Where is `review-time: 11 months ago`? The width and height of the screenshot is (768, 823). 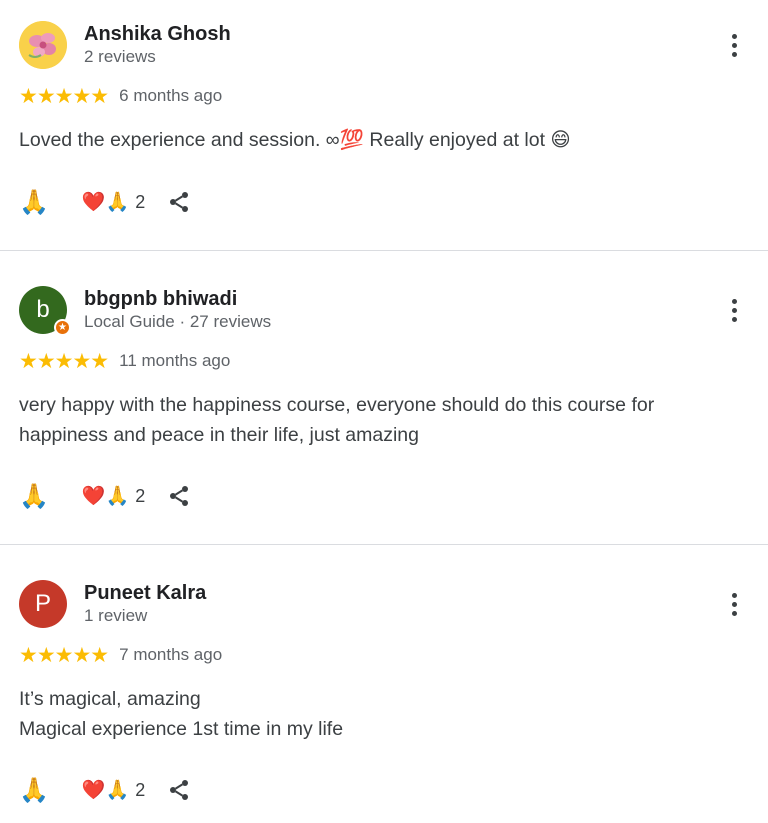
review-time: 11 months ago is located at coordinates (175, 360).